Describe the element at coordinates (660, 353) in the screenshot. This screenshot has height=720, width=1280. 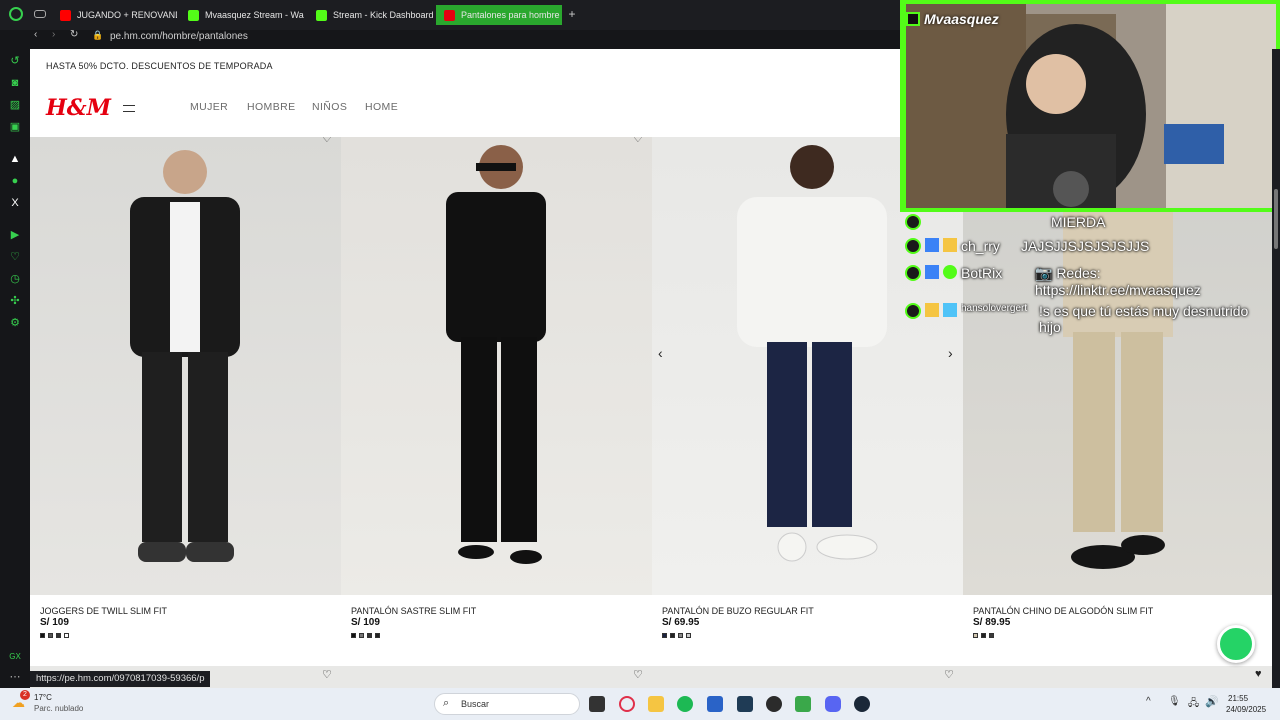
I see `carousel-prev-icon: ‹` at that location.